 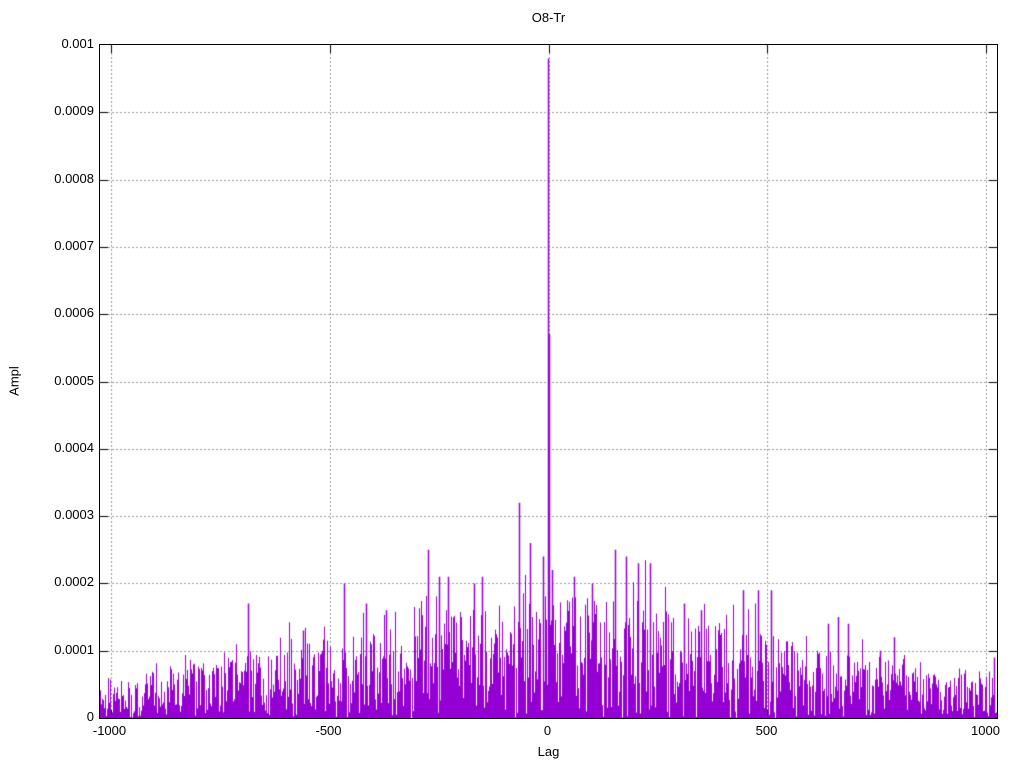 What do you see at coordinates (77, 43) in the screenshot?
I see `y-tick-label: 0.001` at bounding box center [77, 43].